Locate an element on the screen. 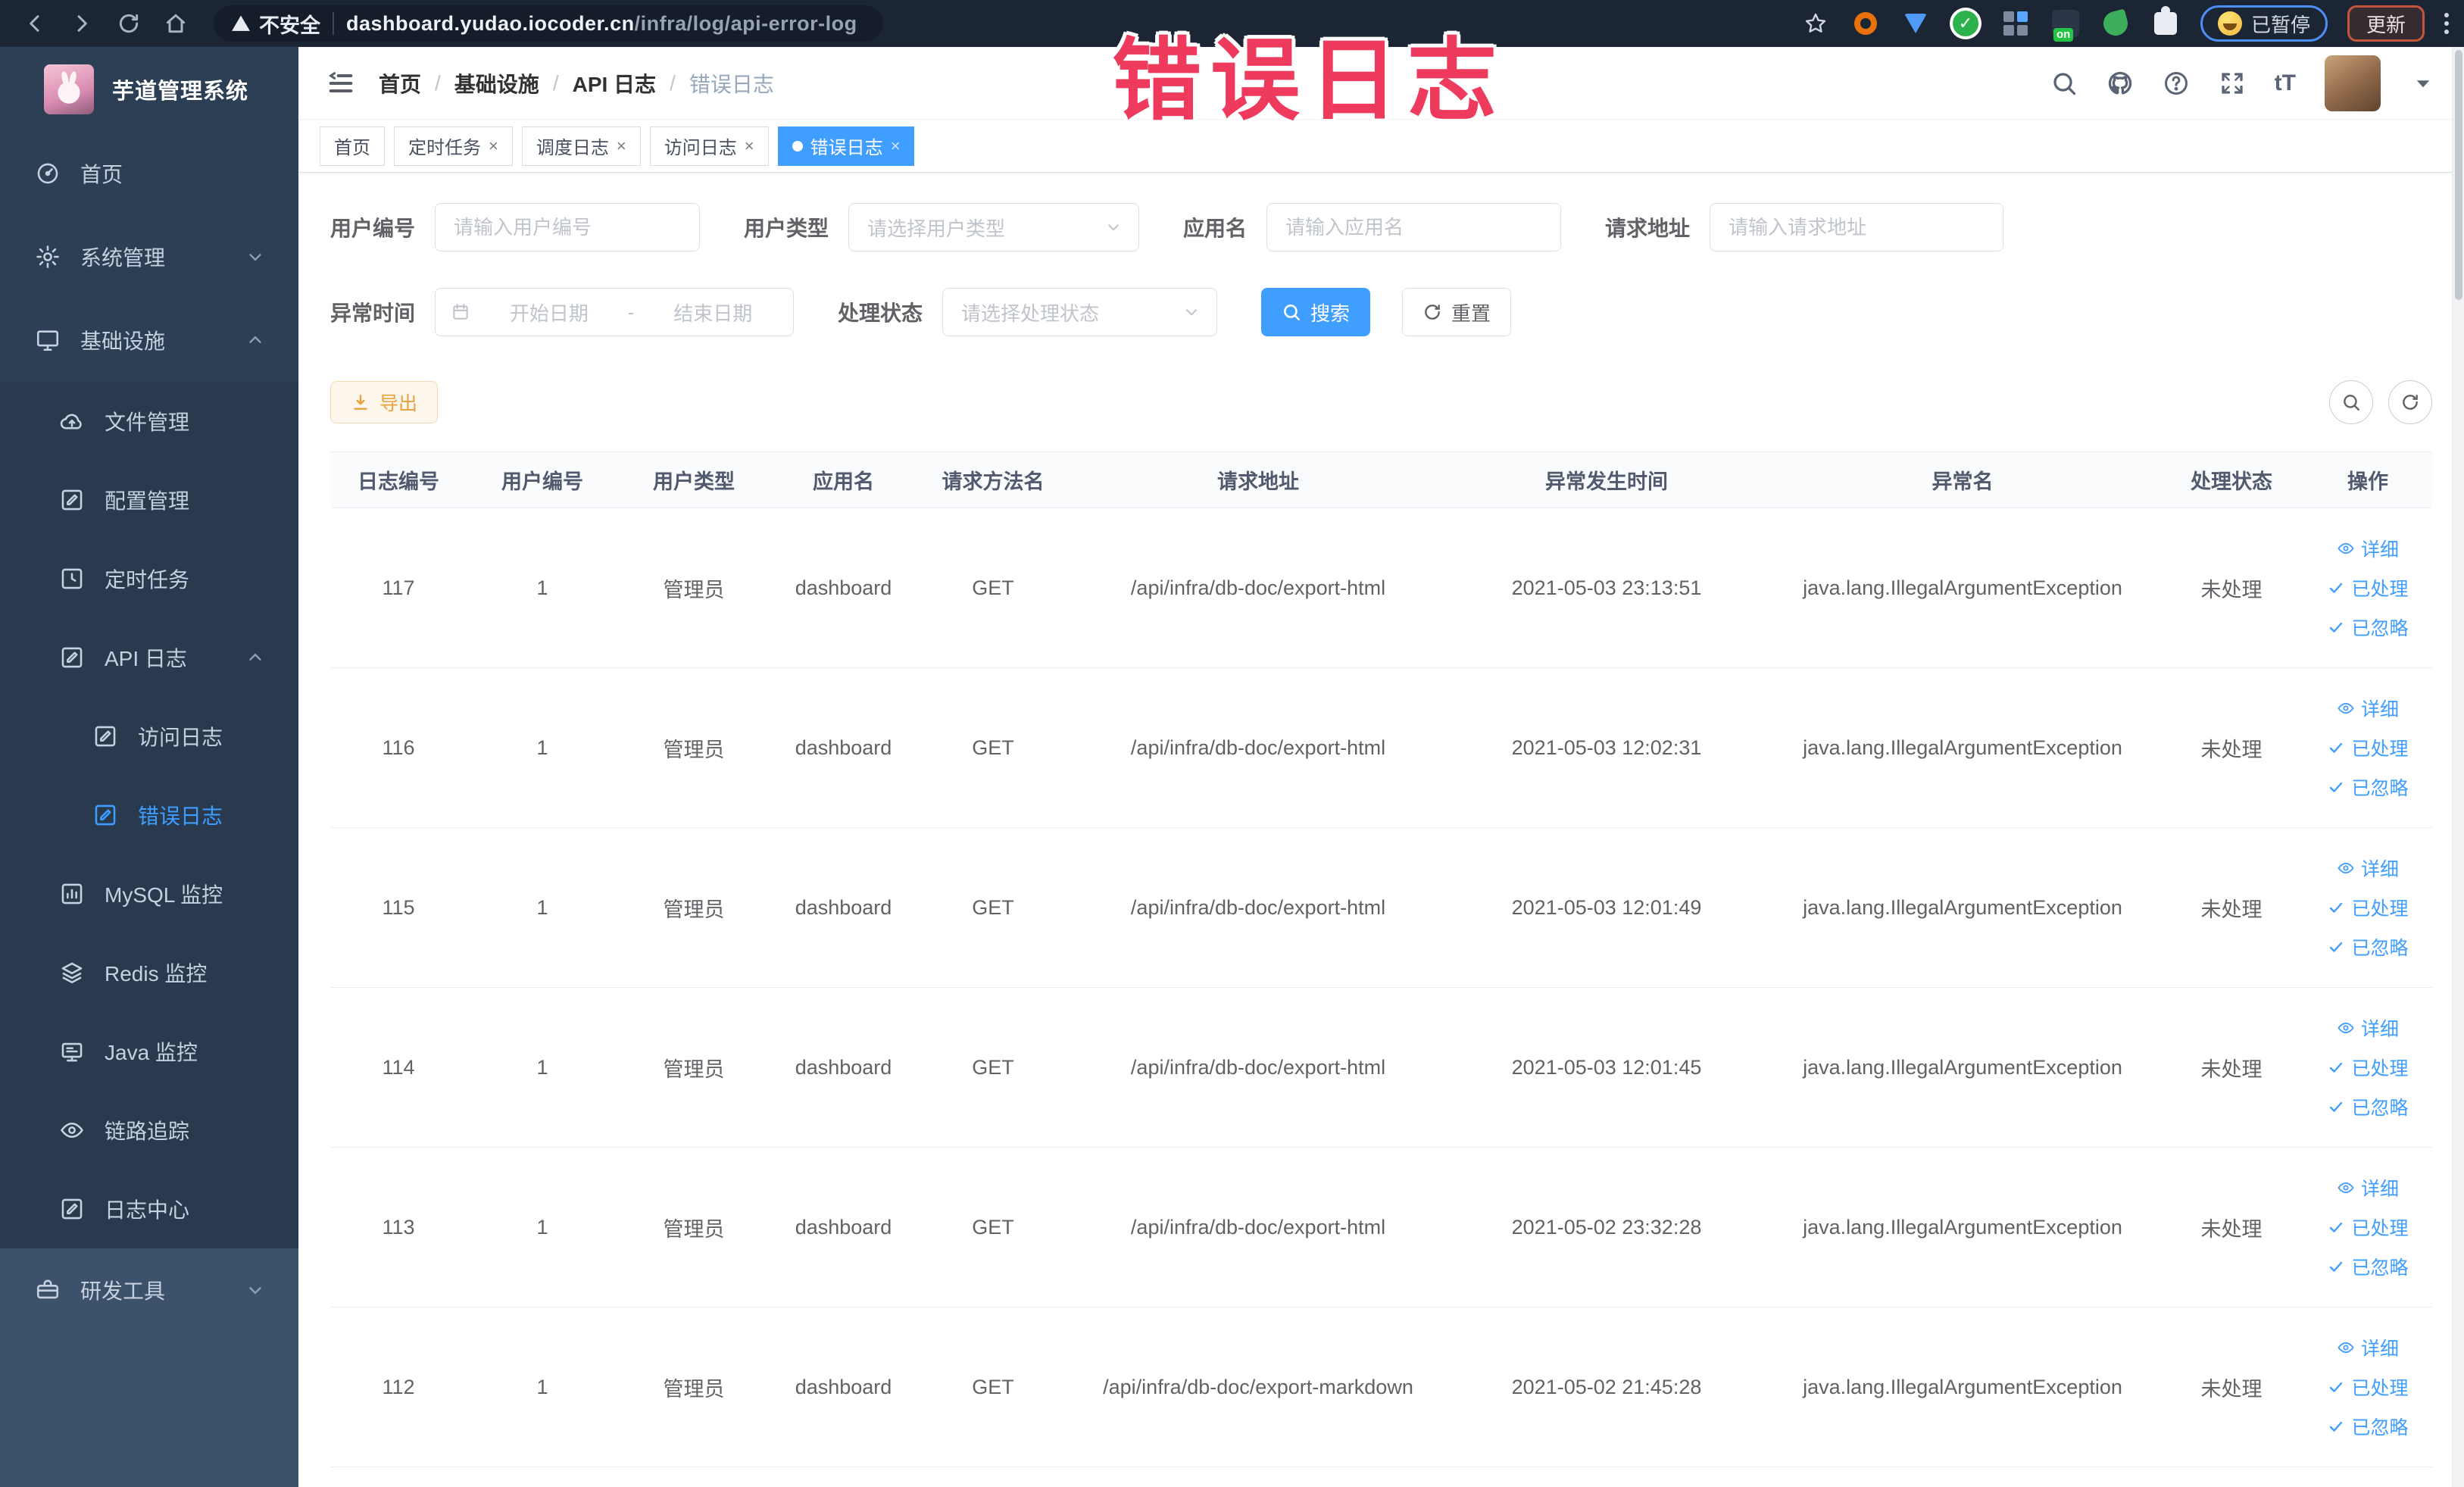  breadcrumb-item: 基础设施 is located at coordinates (496, 83).